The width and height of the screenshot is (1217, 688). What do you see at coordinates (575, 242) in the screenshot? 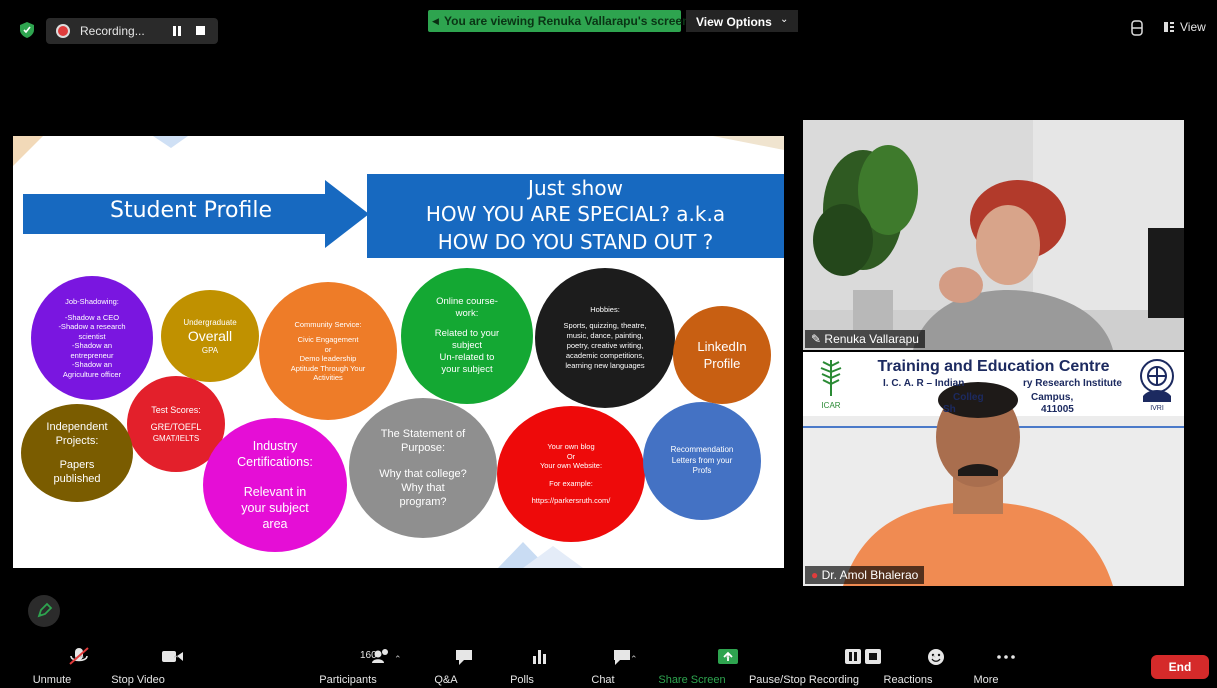
I see `stand-out-line: HOW DO YOU STAND OUT ?` at bounding box center [575, 242].